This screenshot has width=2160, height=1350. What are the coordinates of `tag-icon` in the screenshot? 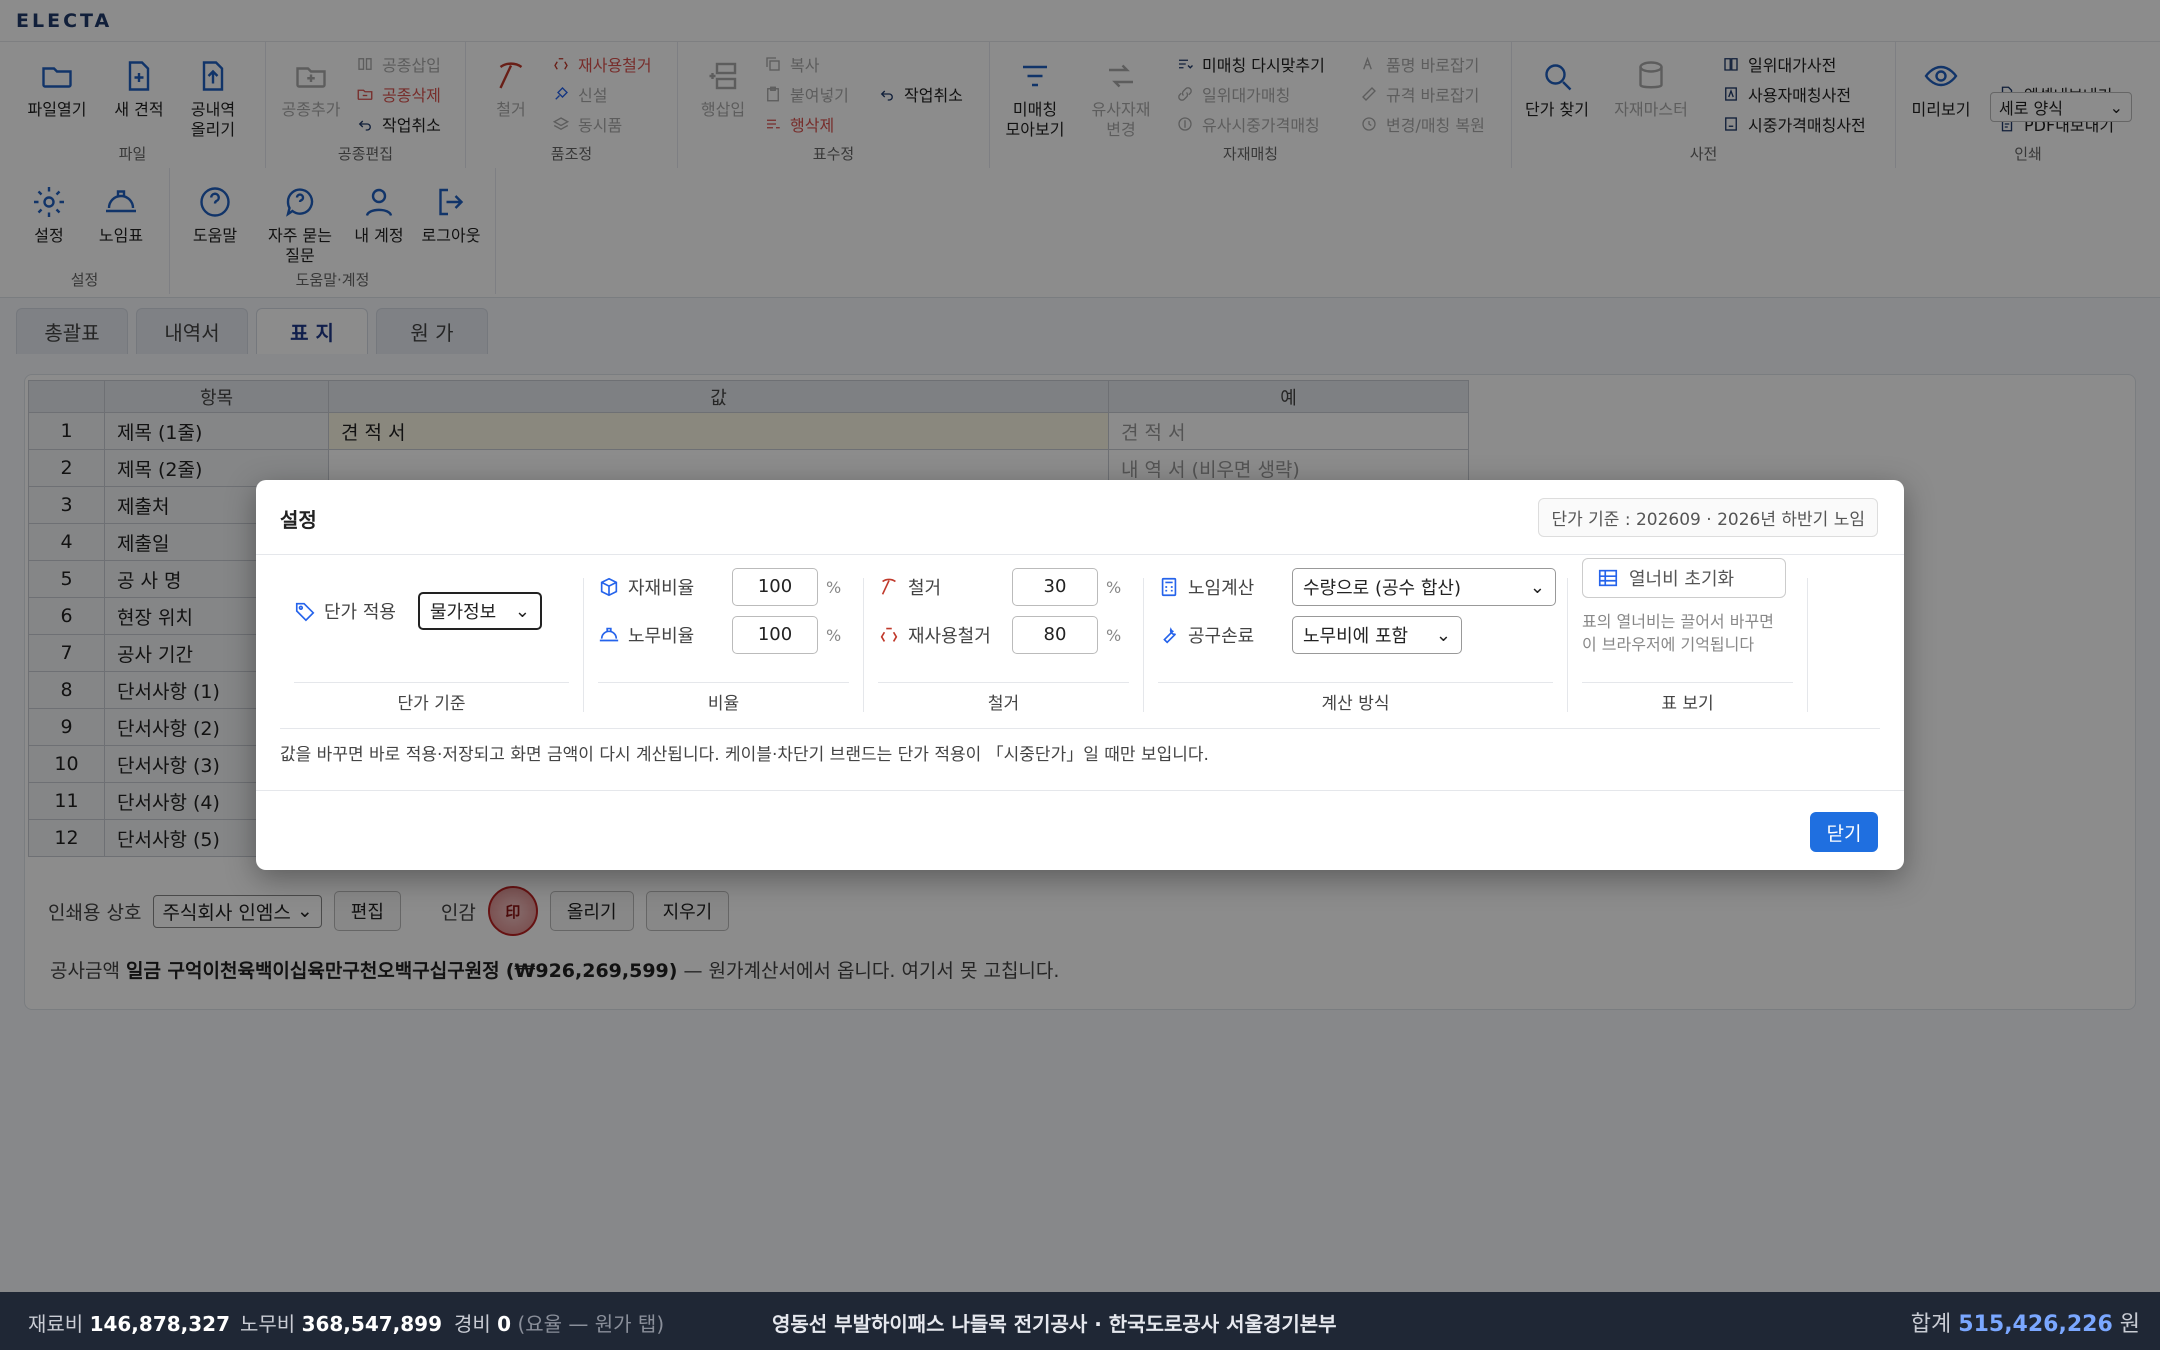 It's located at (305, 612).